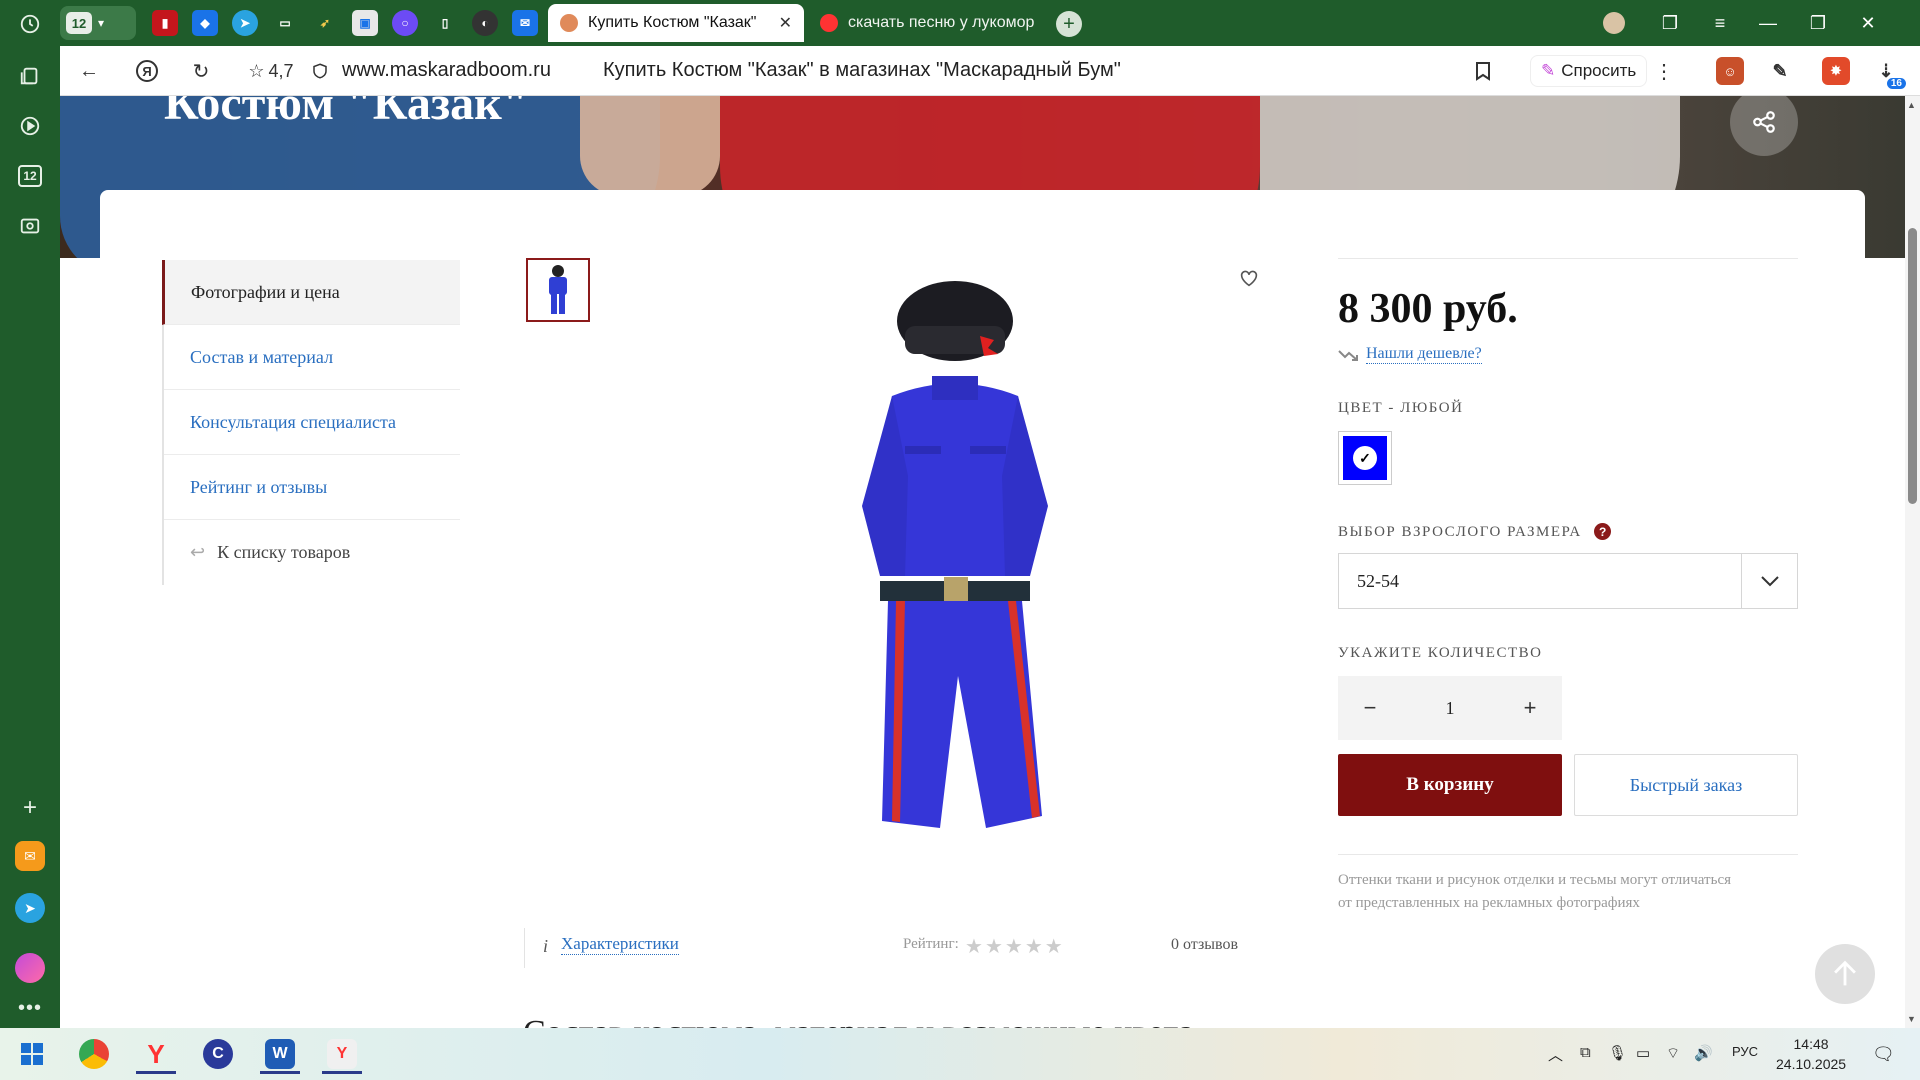 This screenshot has width=1920, height=1080. I want to click on minus-button: −, so click(1370, 708).